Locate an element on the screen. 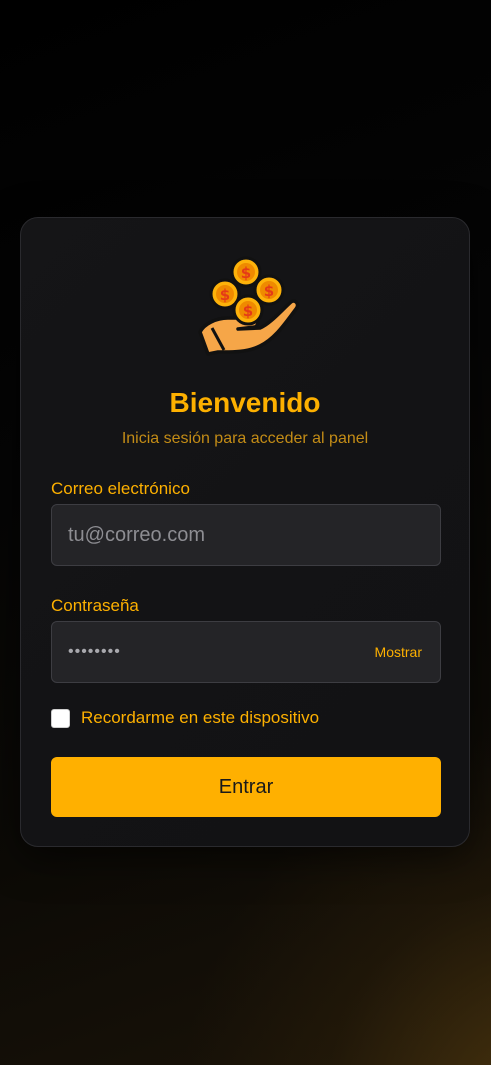  password-value: •••••••• is located at coordinates (94, 651).